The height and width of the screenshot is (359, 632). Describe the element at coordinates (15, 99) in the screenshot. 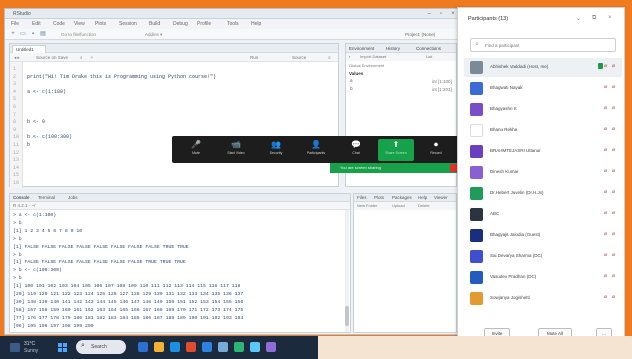

I see `line-number: 5` at that location.